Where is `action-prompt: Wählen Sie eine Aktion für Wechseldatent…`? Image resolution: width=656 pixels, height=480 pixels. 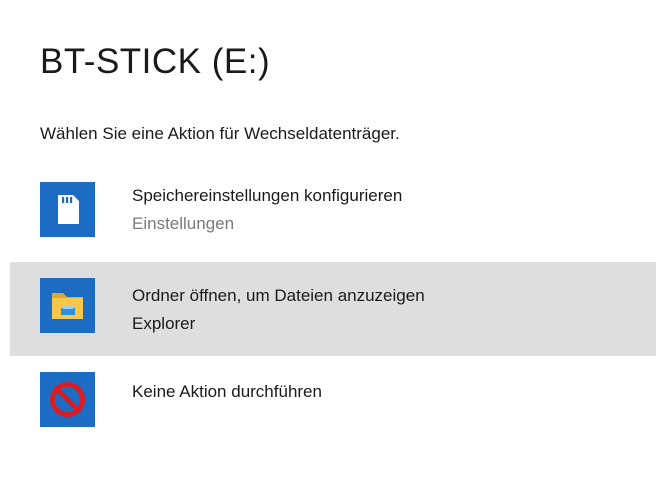
action-prompt: Wählen Sie eine Aktion für Wechseldatent… is located at coordinates (220, 133).